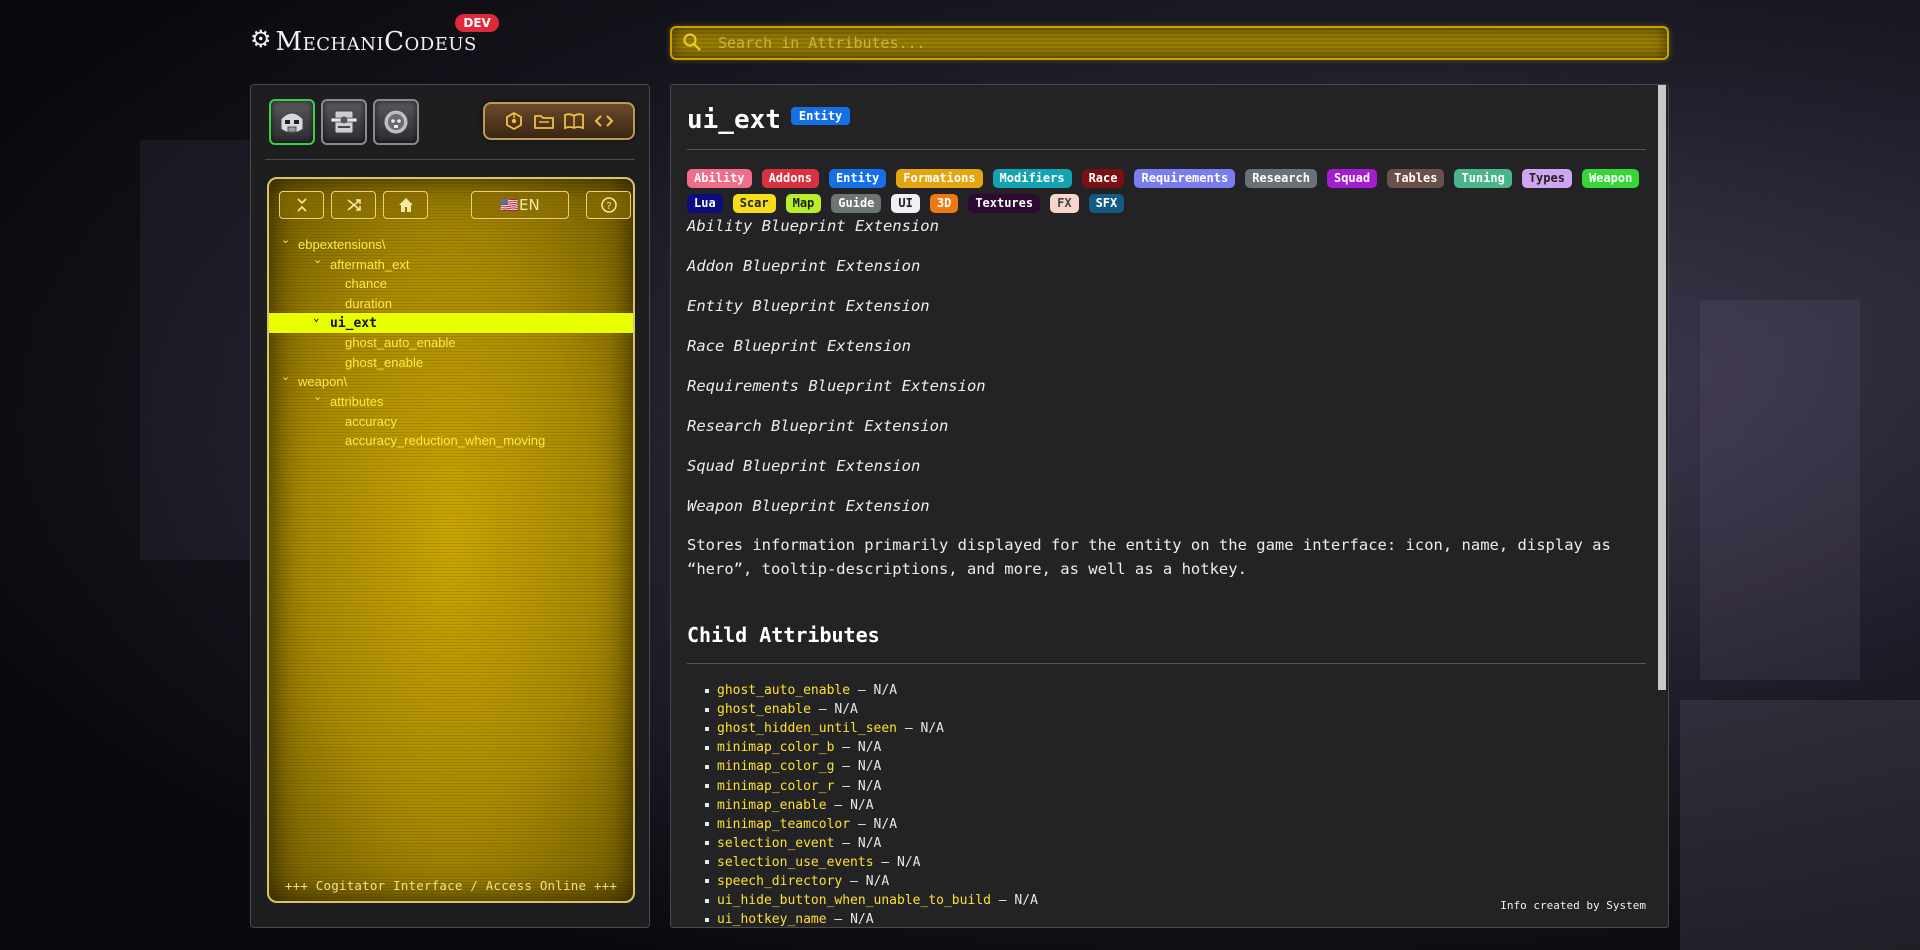 Image resolution: width=1920 pixels, height=950 pixels. Describe the element at coordinates (451, 284) in the screenshot. I see `tree-item: chance` at that location.